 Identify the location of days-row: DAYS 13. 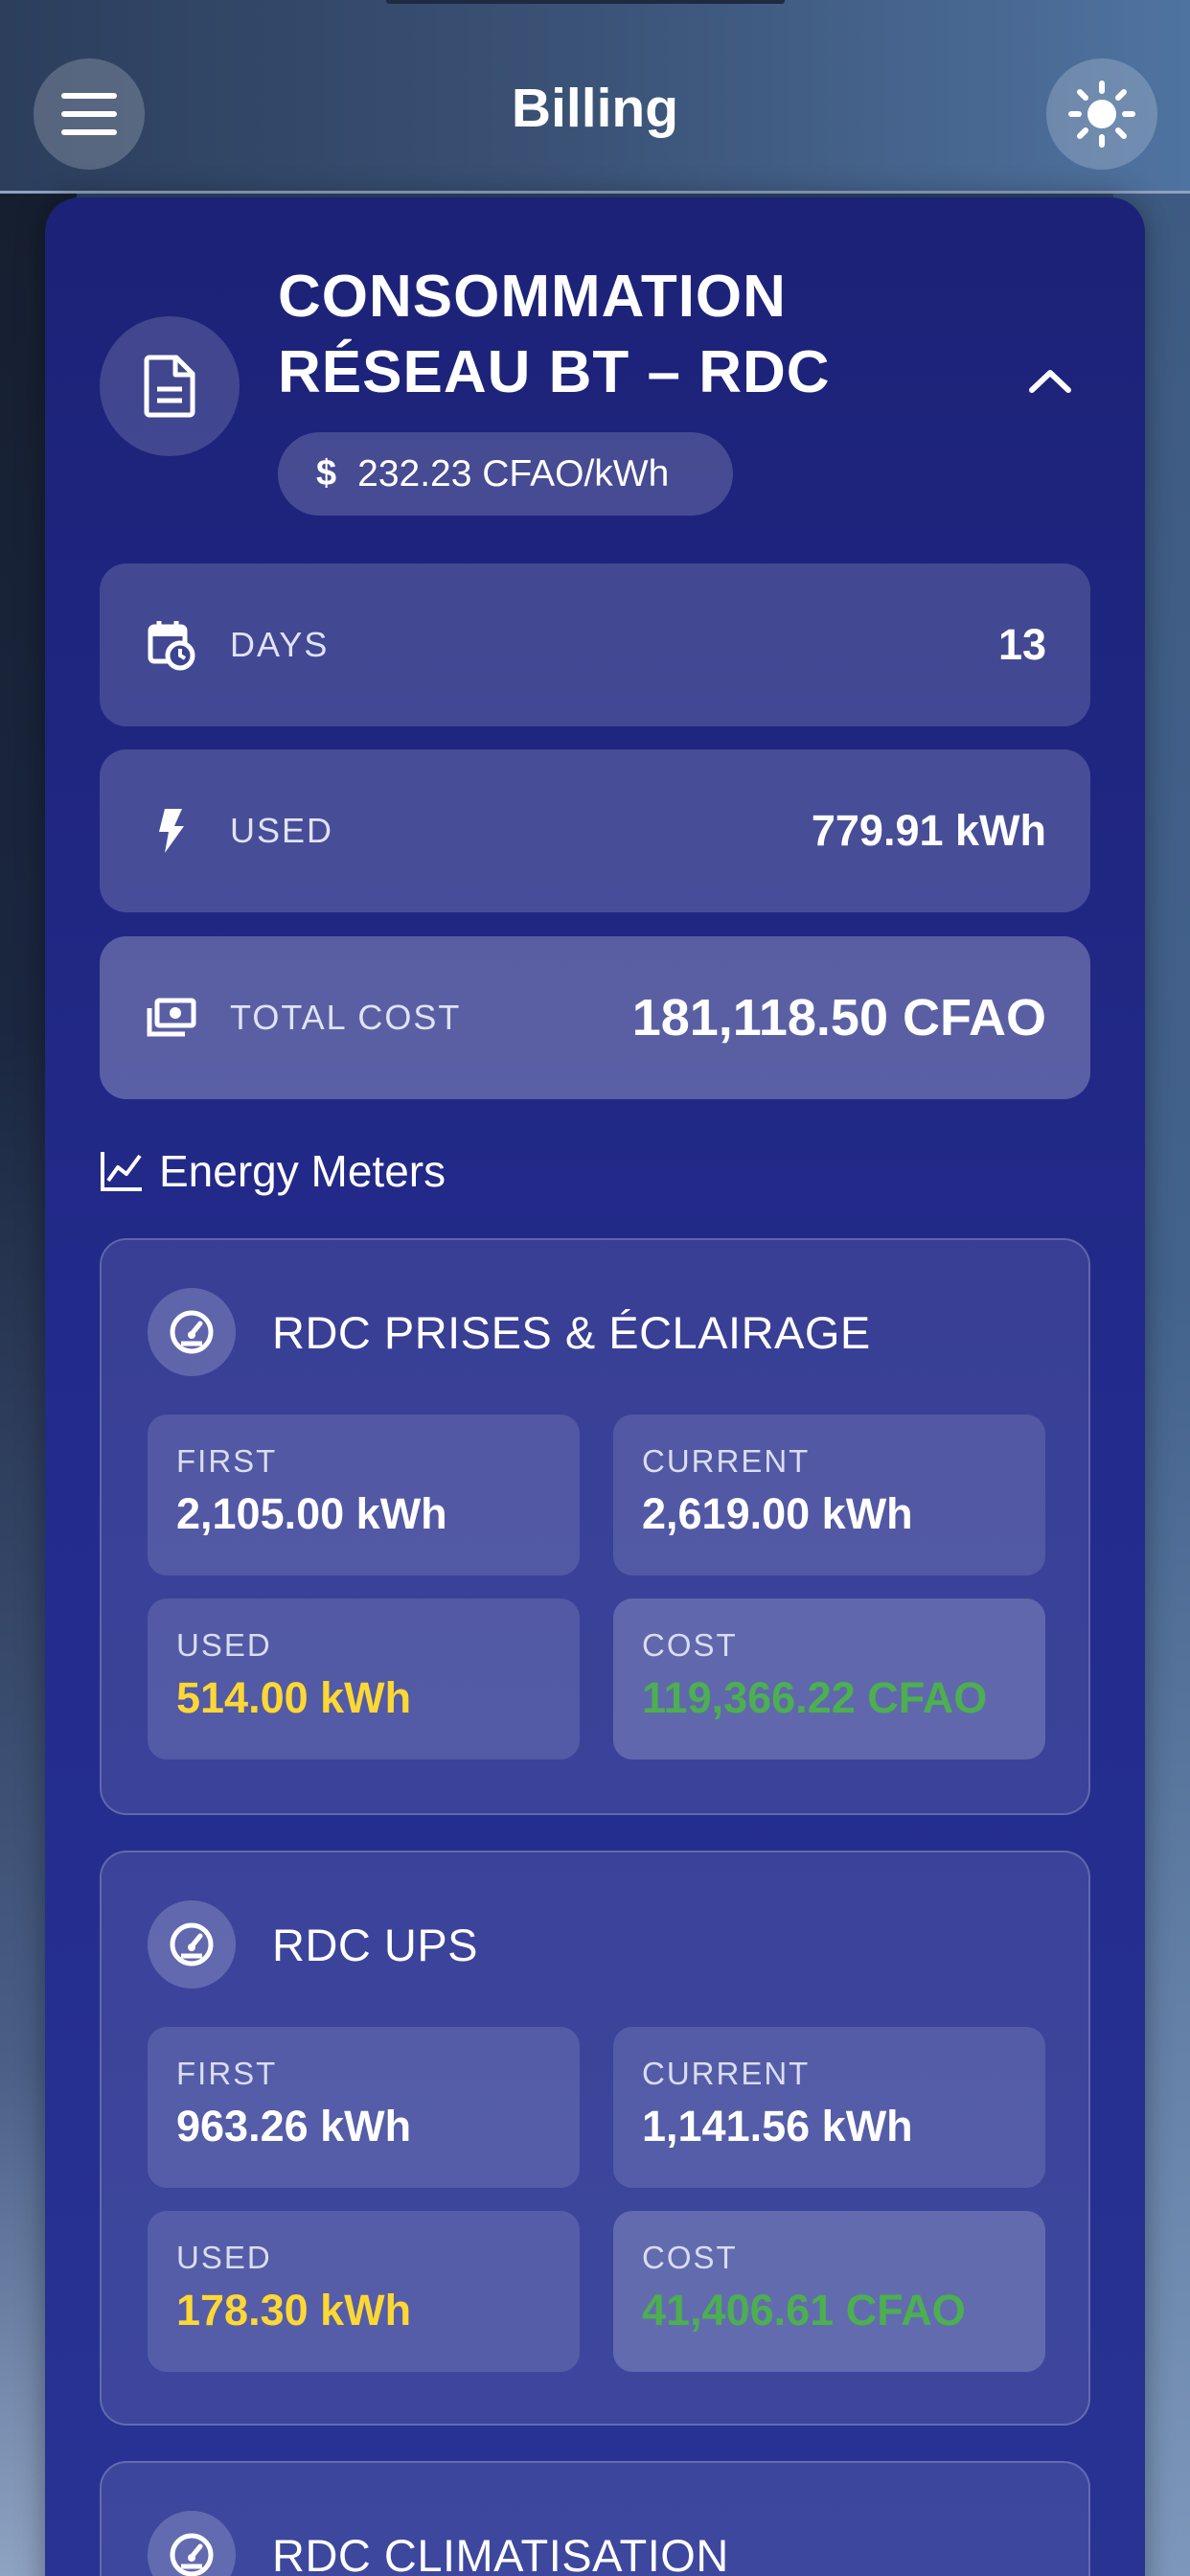
(595, 645).